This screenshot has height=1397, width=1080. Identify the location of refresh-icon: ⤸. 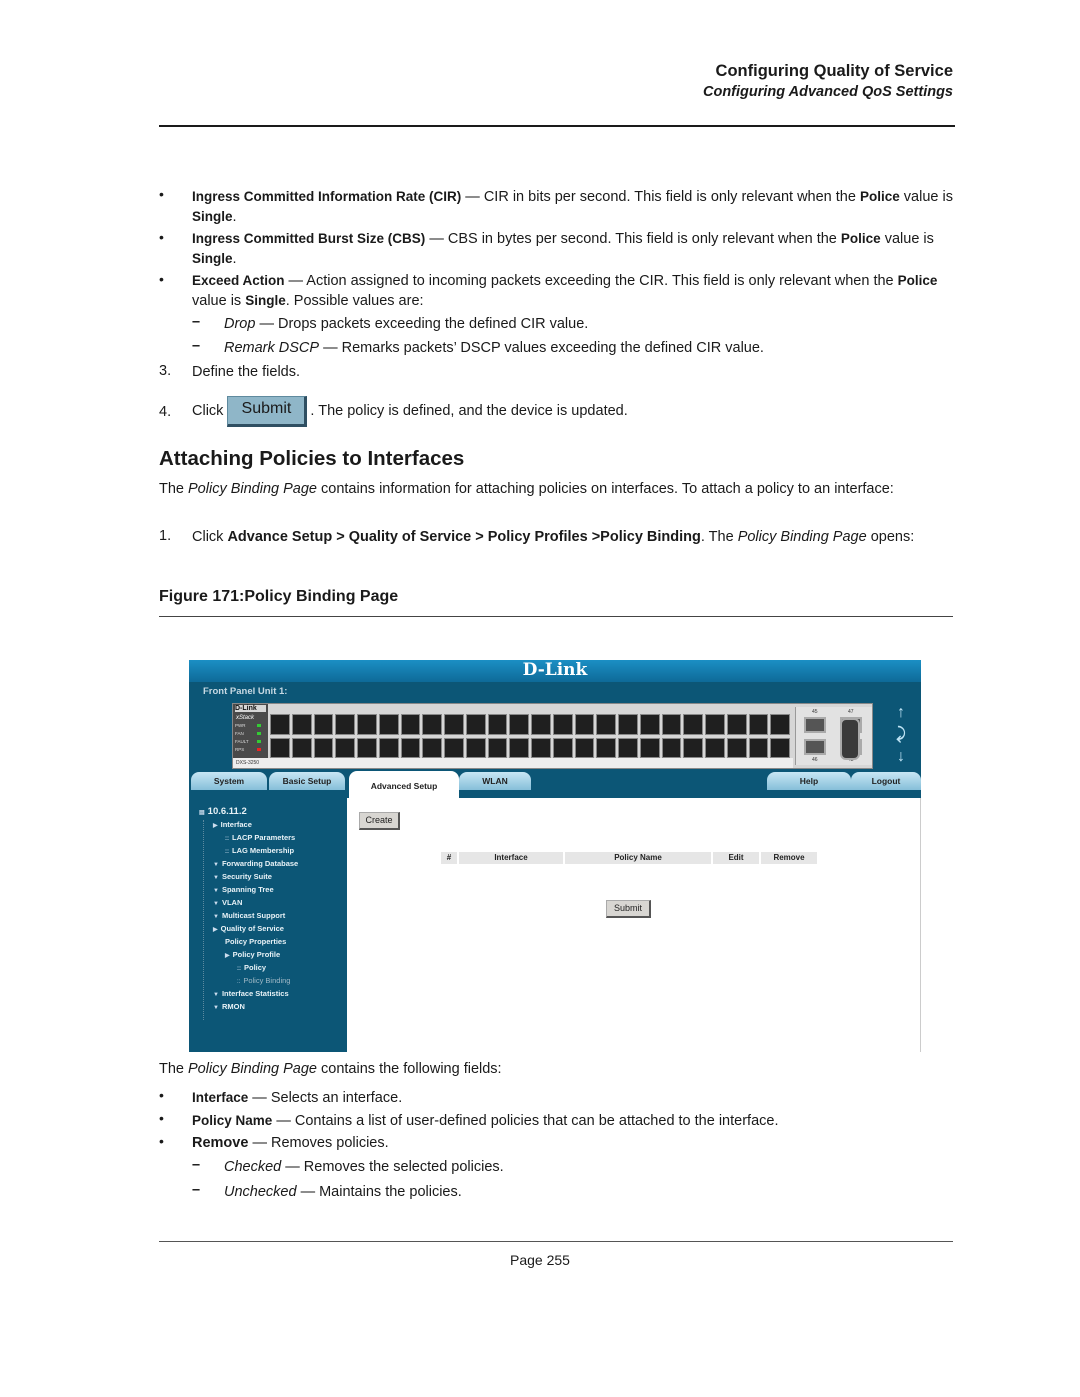
(901, 735).